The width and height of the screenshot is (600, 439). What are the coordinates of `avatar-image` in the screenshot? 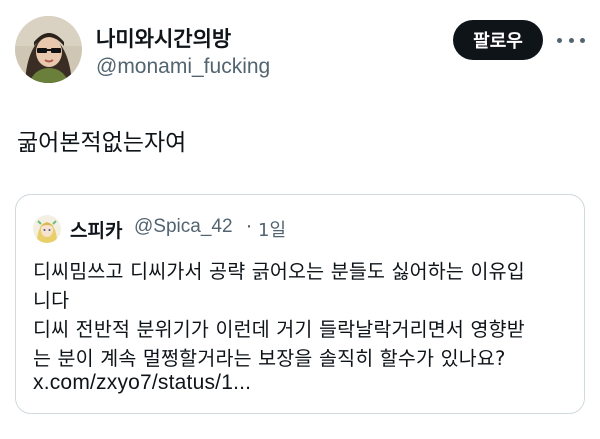 It's located at (48, 49).